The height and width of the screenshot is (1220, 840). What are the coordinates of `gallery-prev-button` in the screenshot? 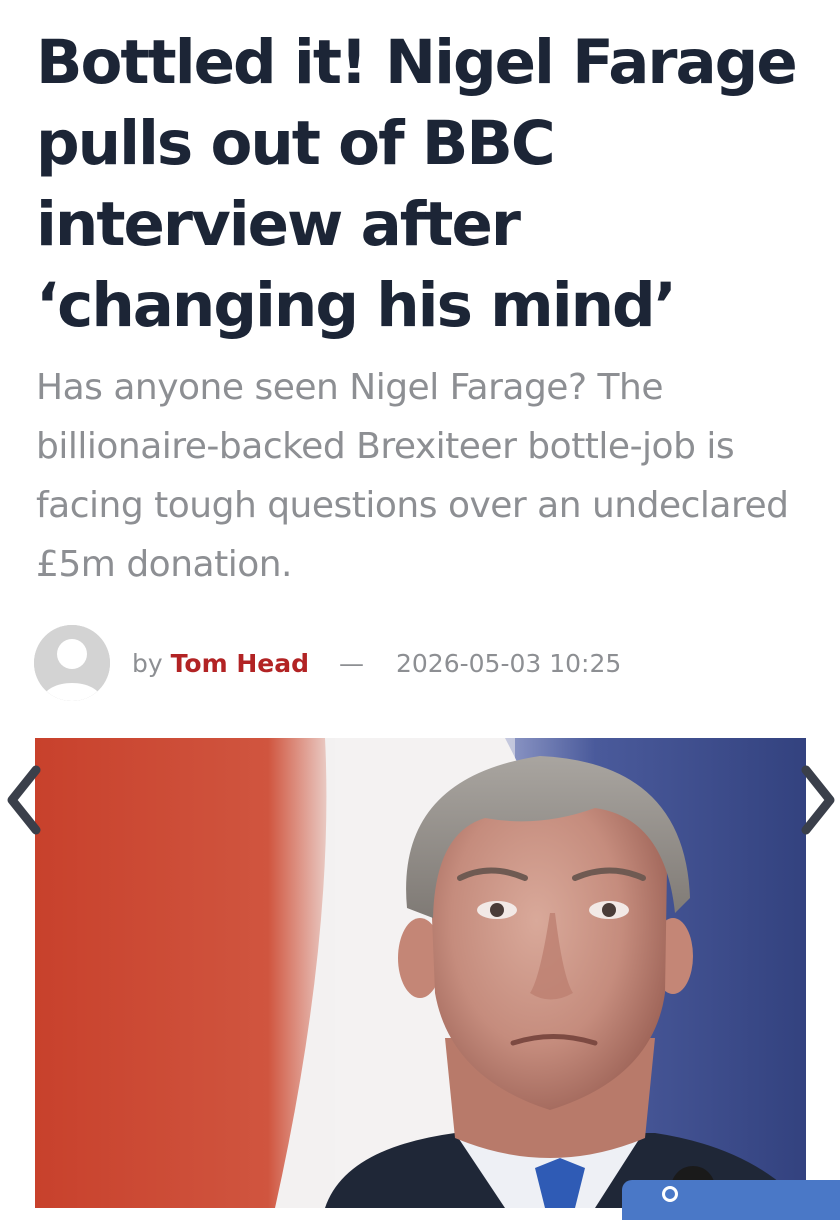 It's located at (25, 800).